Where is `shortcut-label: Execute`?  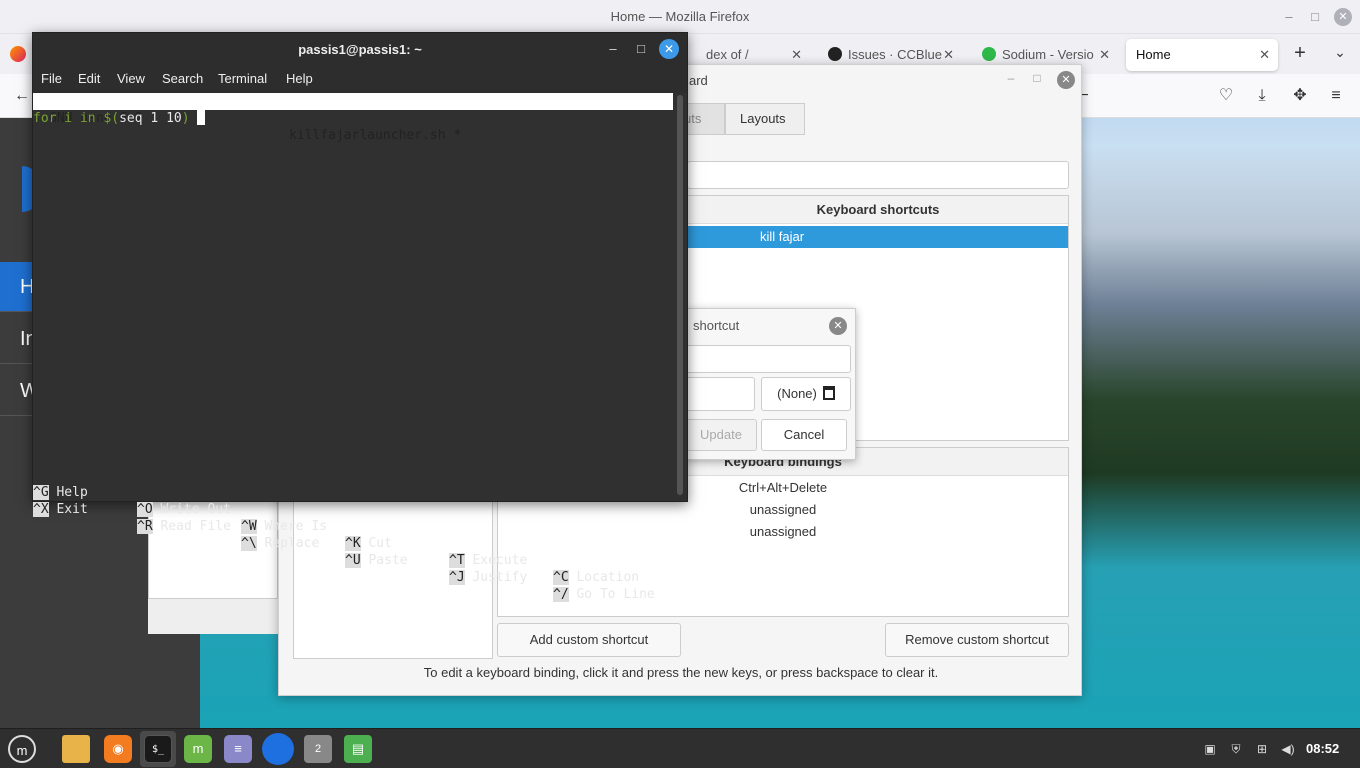 shortcut-label: Execute is located at coordinates (500, 560).